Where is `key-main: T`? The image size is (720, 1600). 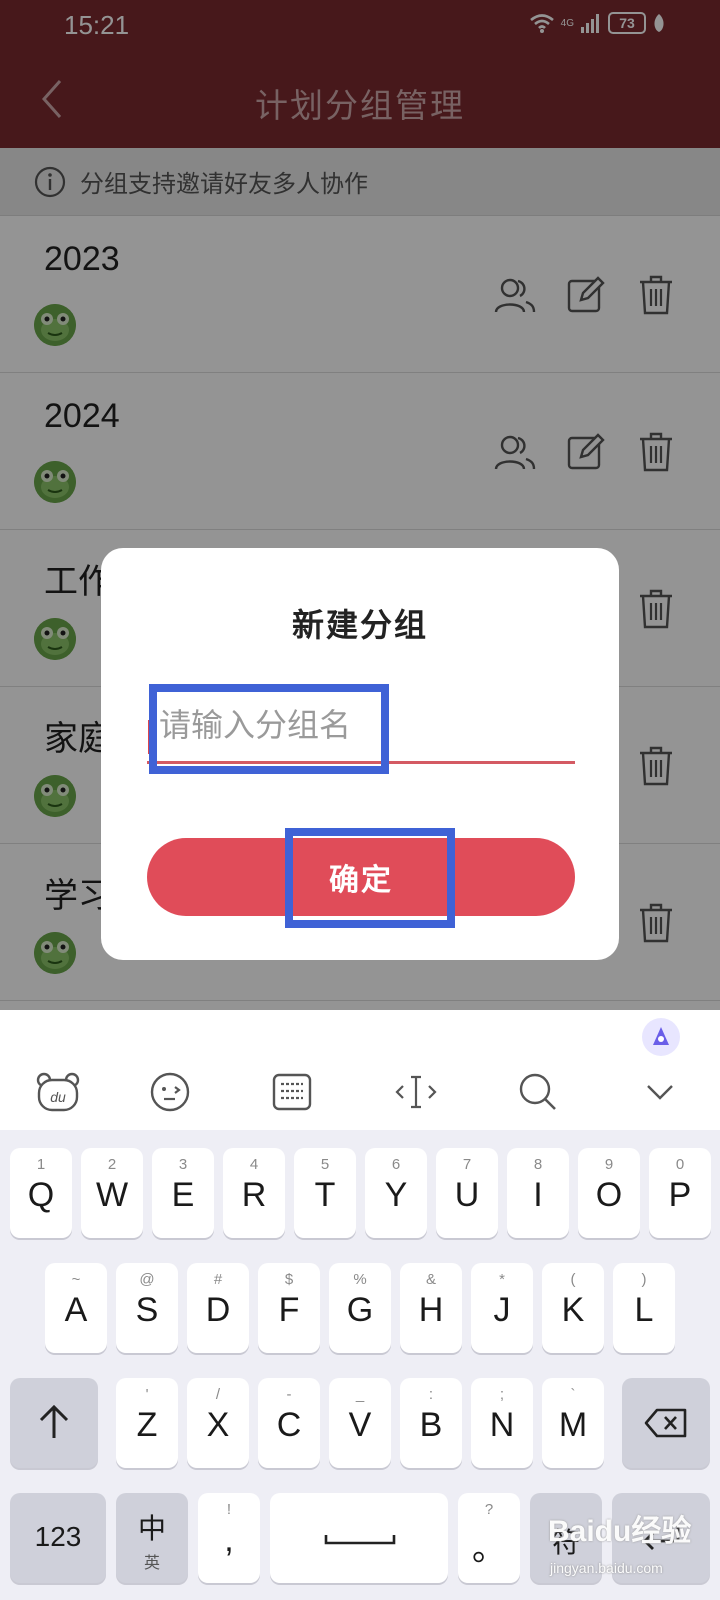 key-main: T is located at coordinates (325, 1195).